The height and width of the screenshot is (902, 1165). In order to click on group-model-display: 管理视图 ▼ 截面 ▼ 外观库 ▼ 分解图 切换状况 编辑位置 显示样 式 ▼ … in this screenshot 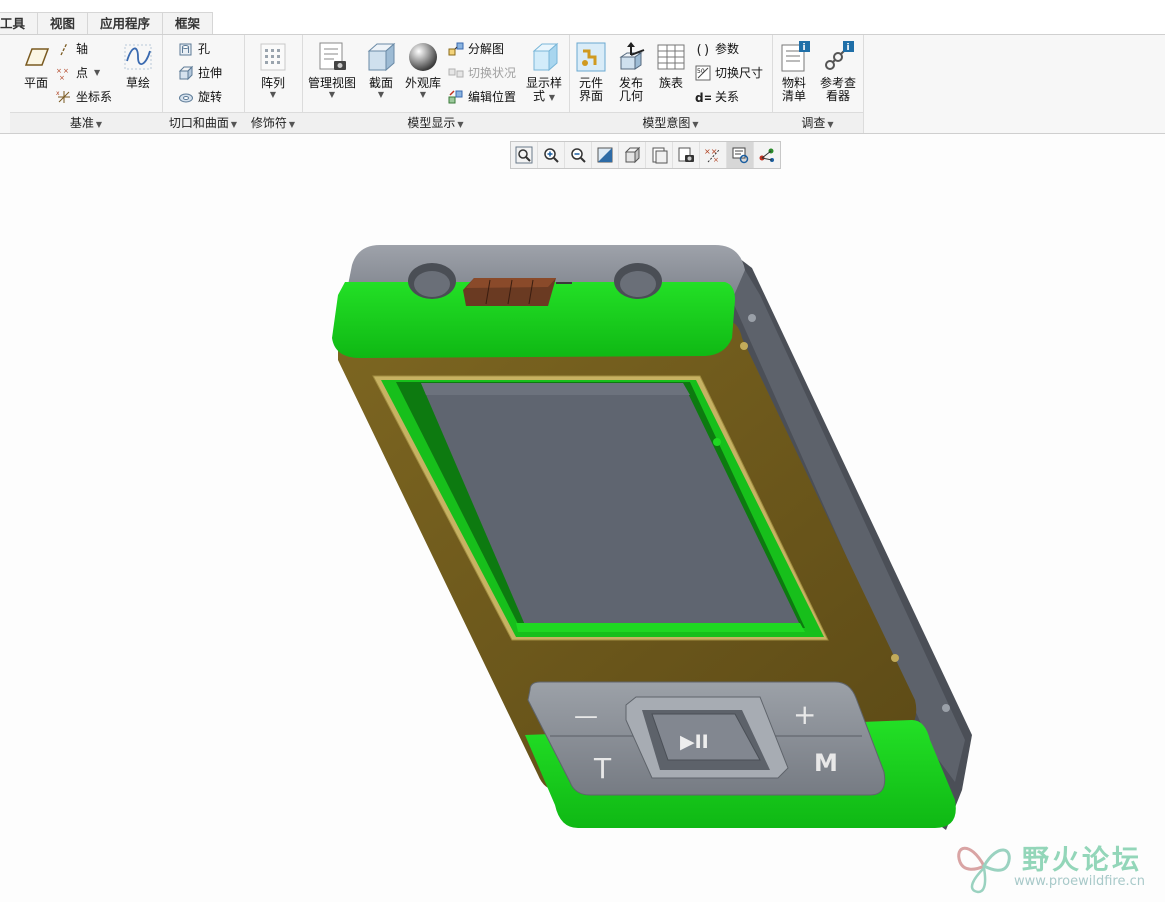, I will do `click(436, 84)`.